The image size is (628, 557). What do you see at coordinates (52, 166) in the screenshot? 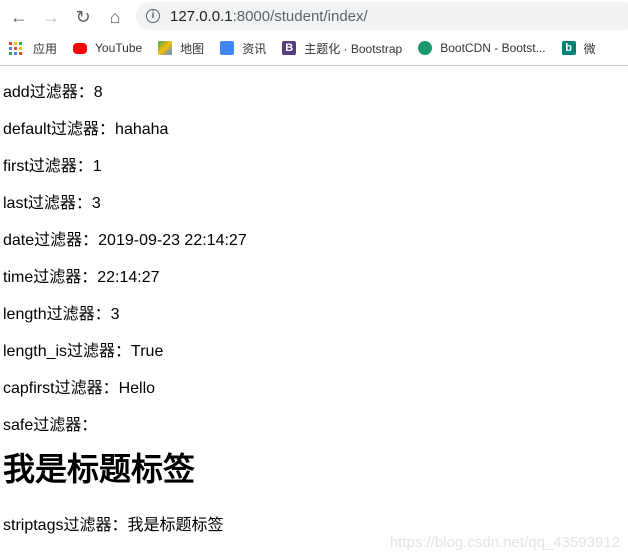
I see `filter-line-first: first过滤器：1` at bounding box center [52, 166].